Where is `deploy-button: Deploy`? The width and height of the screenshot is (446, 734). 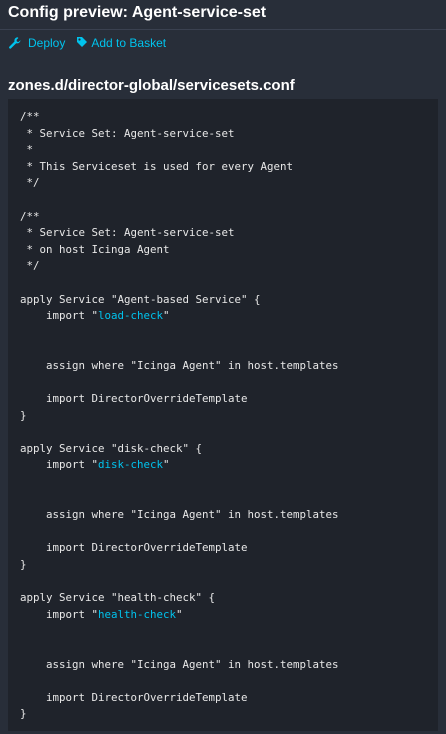 deploy-button: Deploy is located at coordinates (36, 43).